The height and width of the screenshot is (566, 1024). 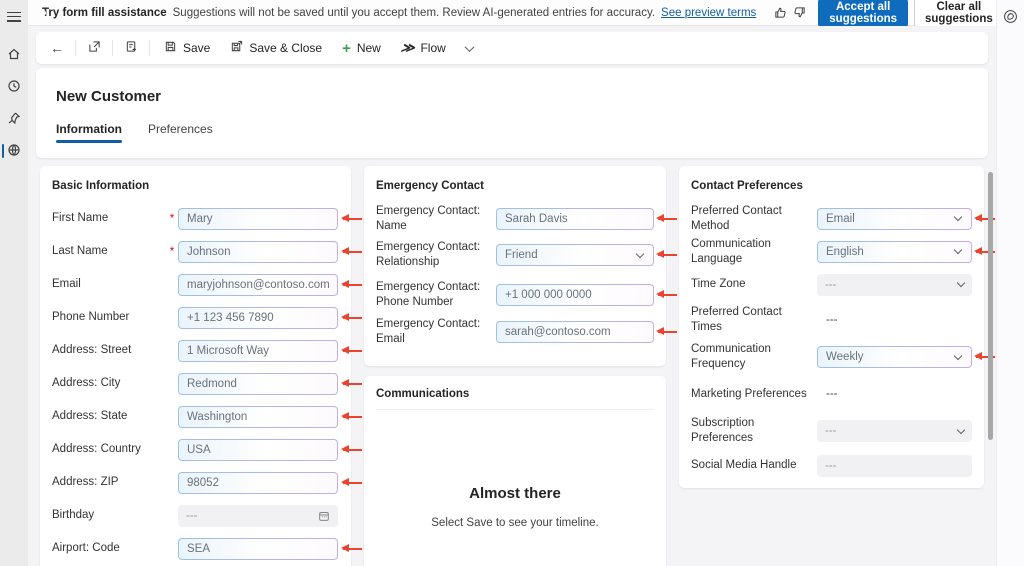 I want to click on input-value: +1 000 000 0000, so click(x=575, y=295).